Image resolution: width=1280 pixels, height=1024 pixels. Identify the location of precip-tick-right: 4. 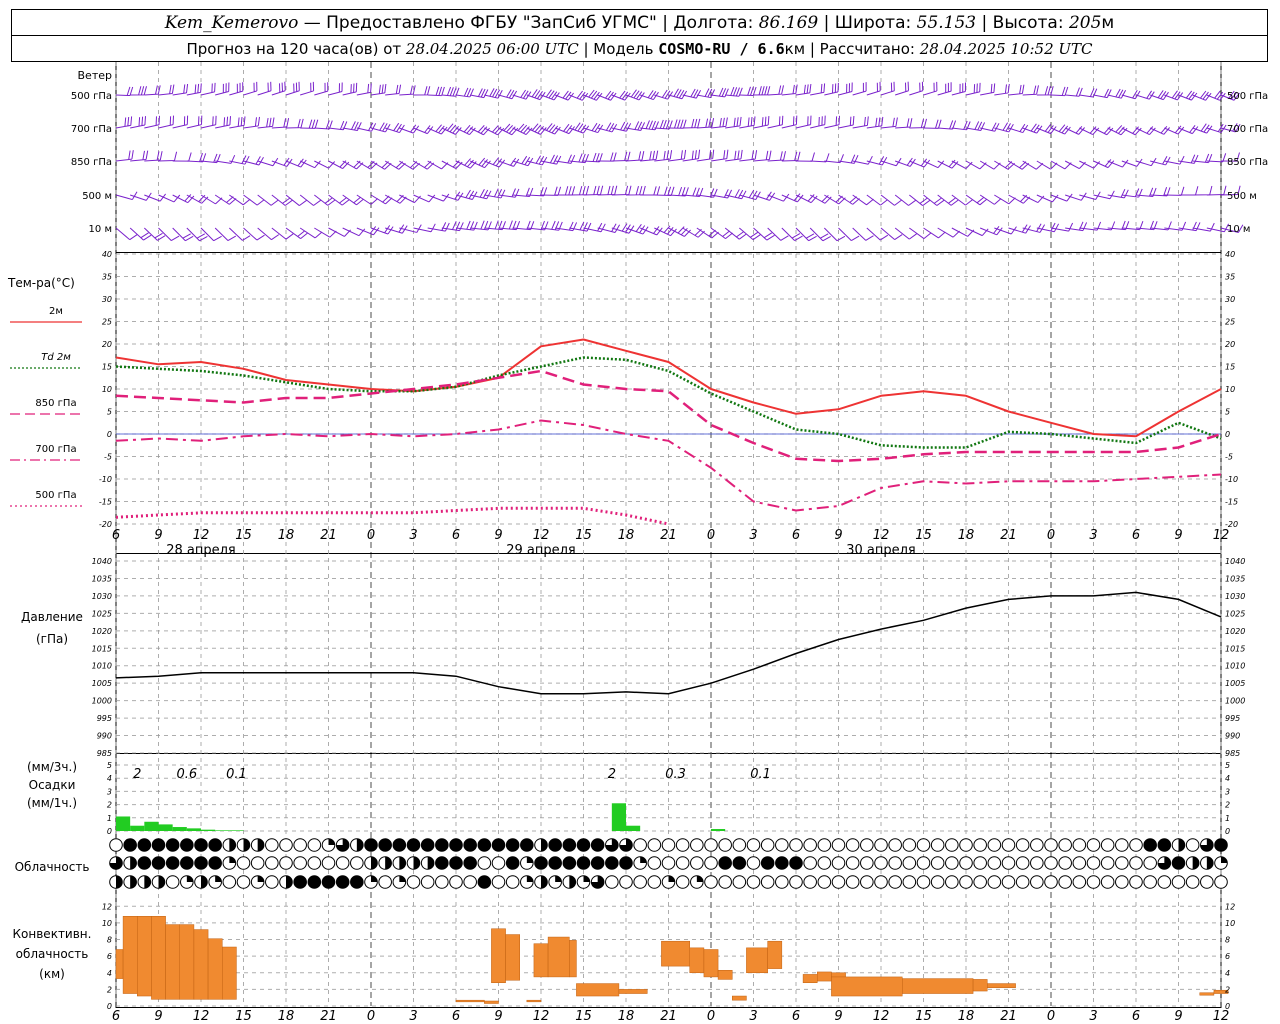
(1227, 778).